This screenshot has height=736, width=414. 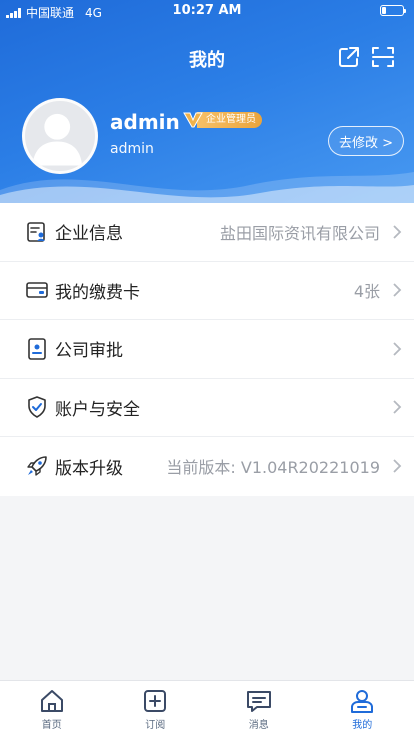 I want to click on avatar-placeholder-icon, so click(x=57, y=139).